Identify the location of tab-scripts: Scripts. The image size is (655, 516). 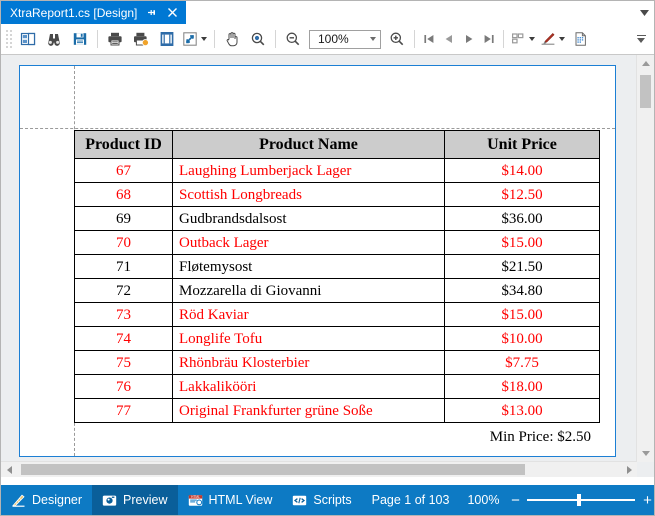
(321, 500).